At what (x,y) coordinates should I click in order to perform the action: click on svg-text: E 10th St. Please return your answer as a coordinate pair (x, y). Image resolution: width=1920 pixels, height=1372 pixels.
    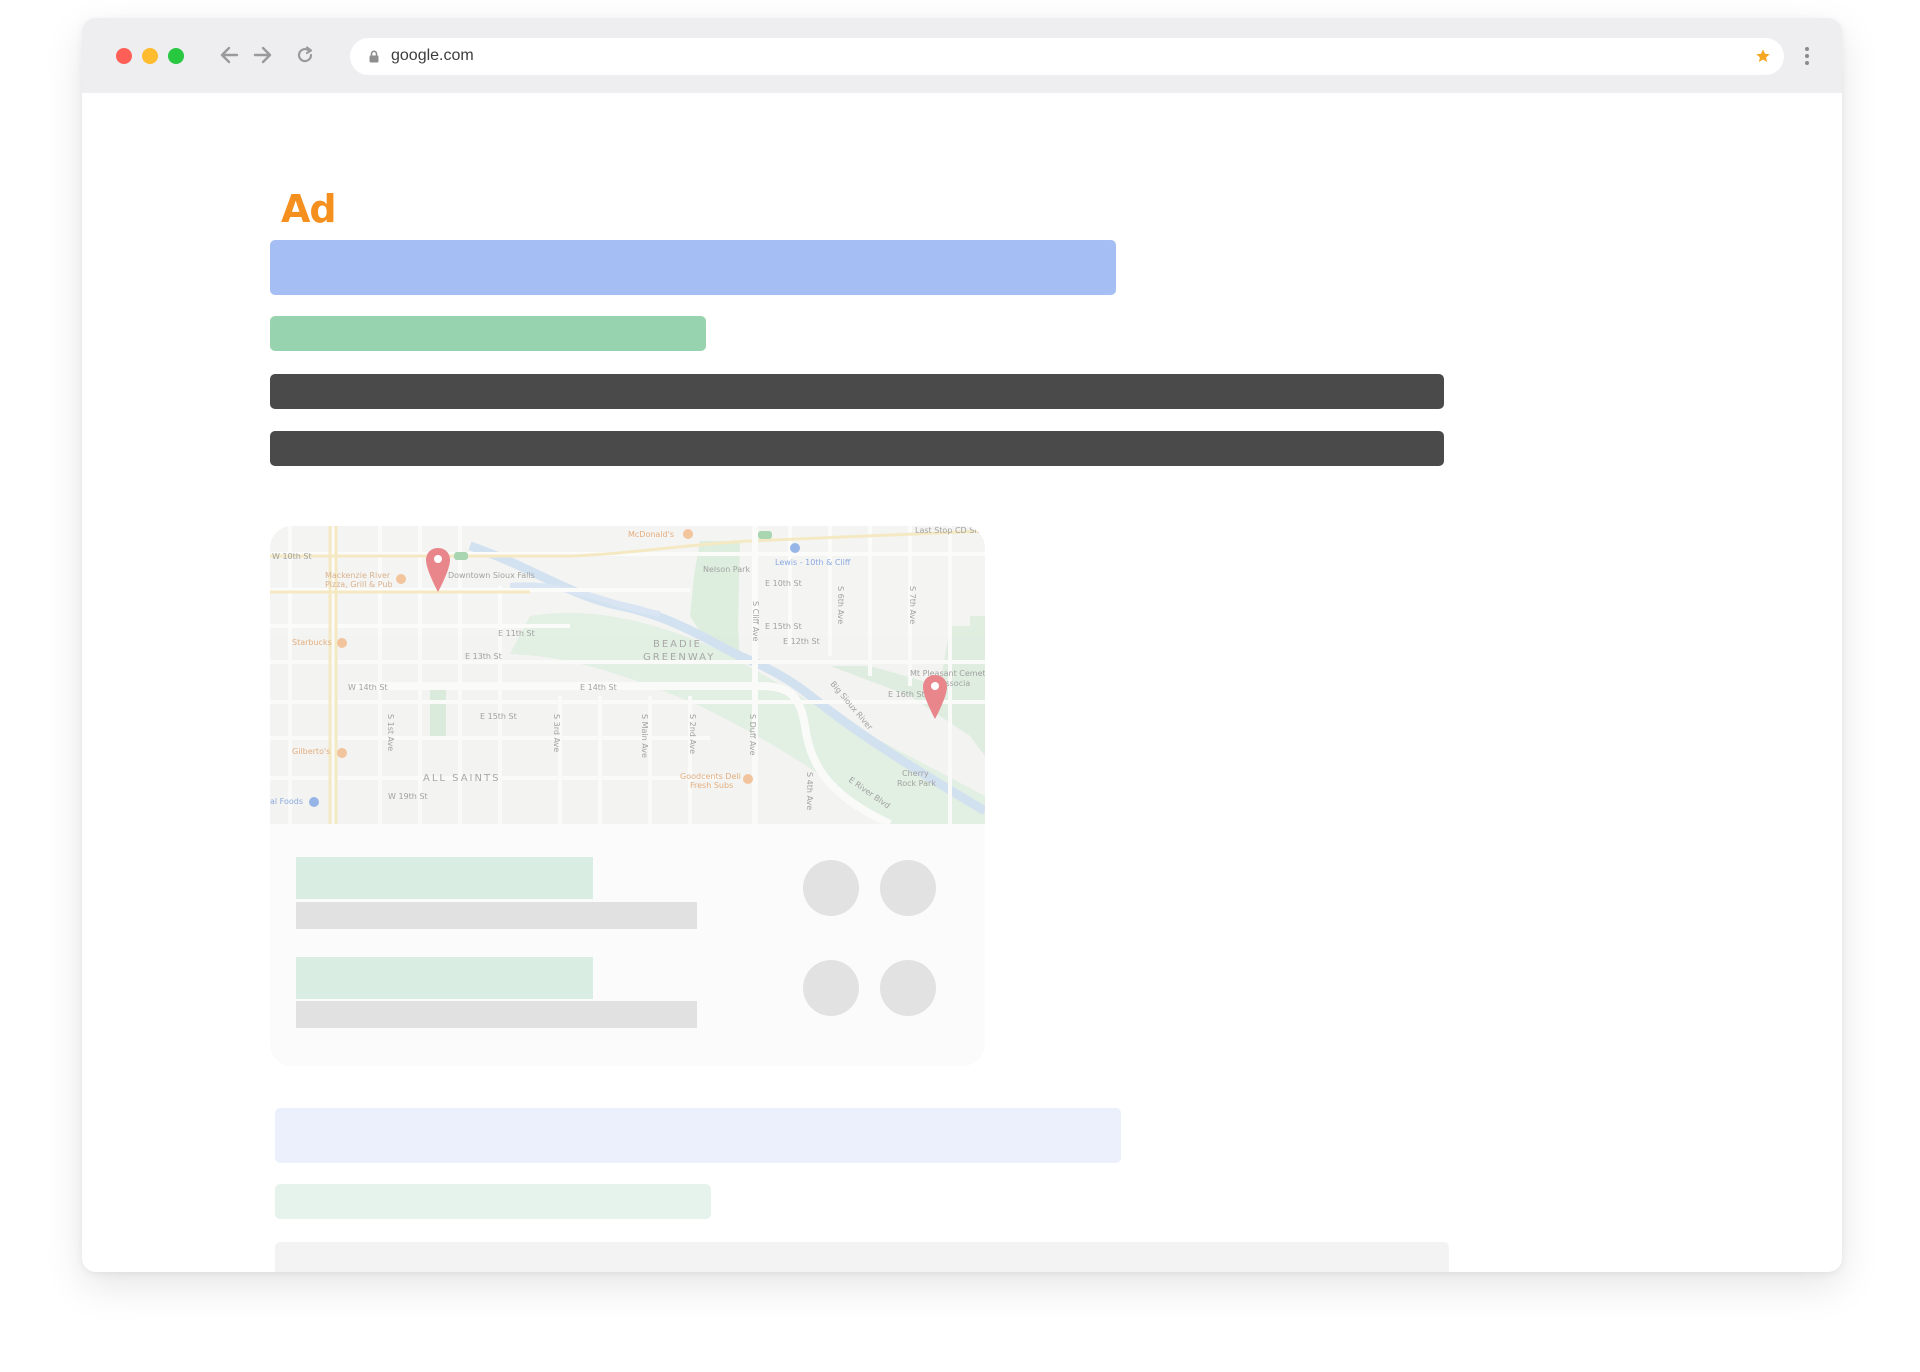
    Looking at the image, I should click on (783, 583).